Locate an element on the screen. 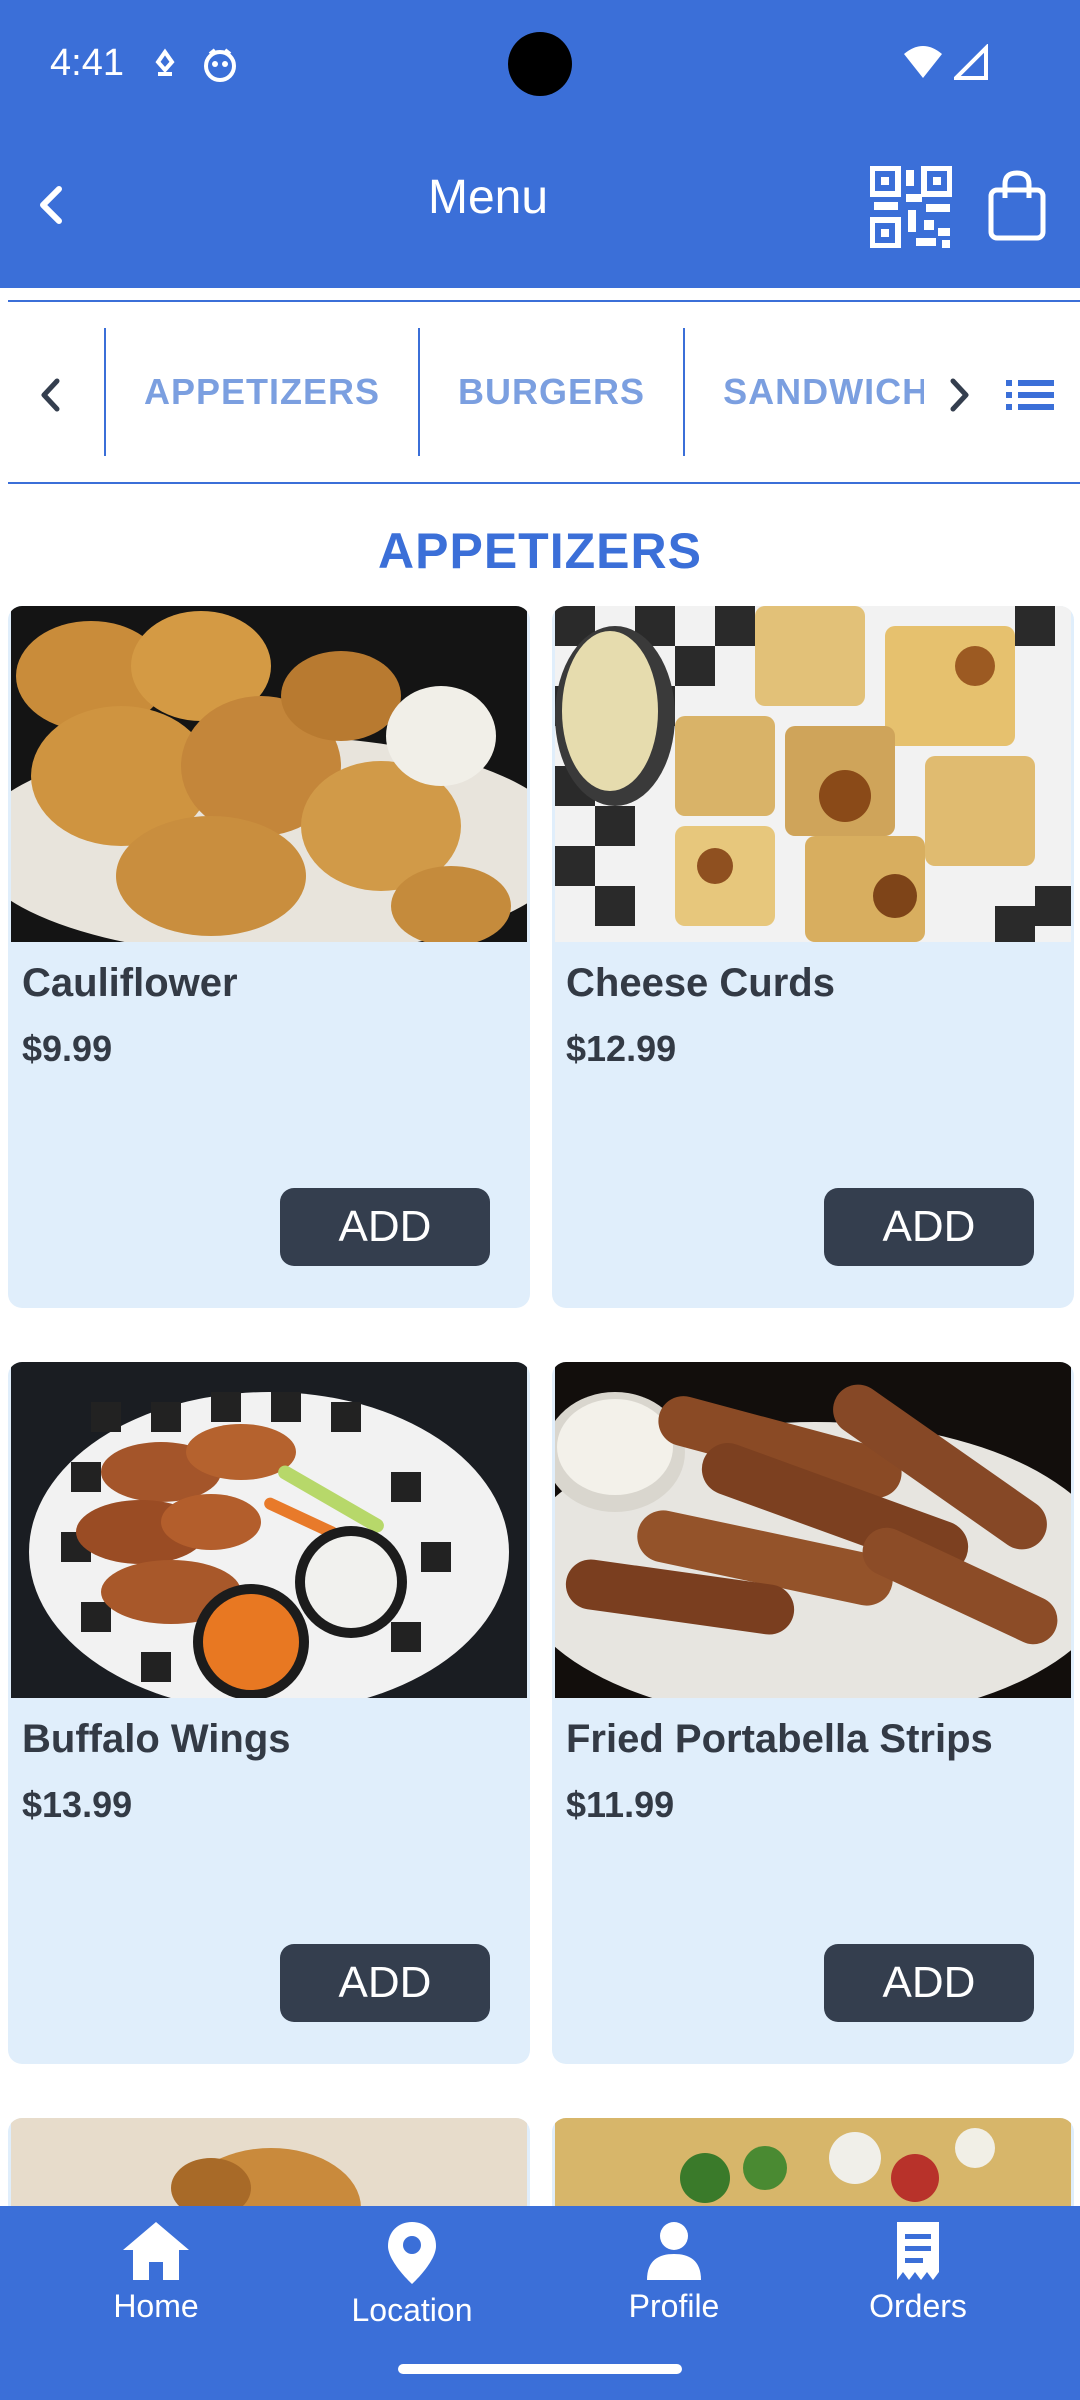  camera-cutout is located at coordinates (540, 64).